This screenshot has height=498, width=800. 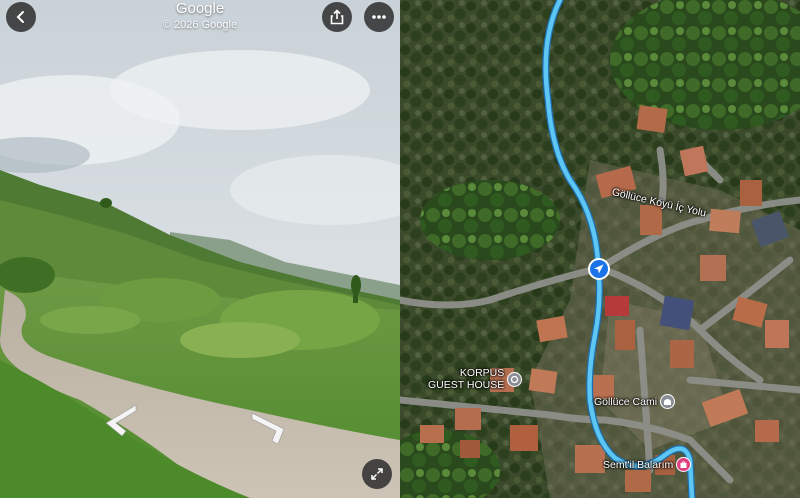 What do you see at coordinates (120, 420) in the screenshot?
I see `nav-arrow-left-icon` at bounding box center [120, 420].